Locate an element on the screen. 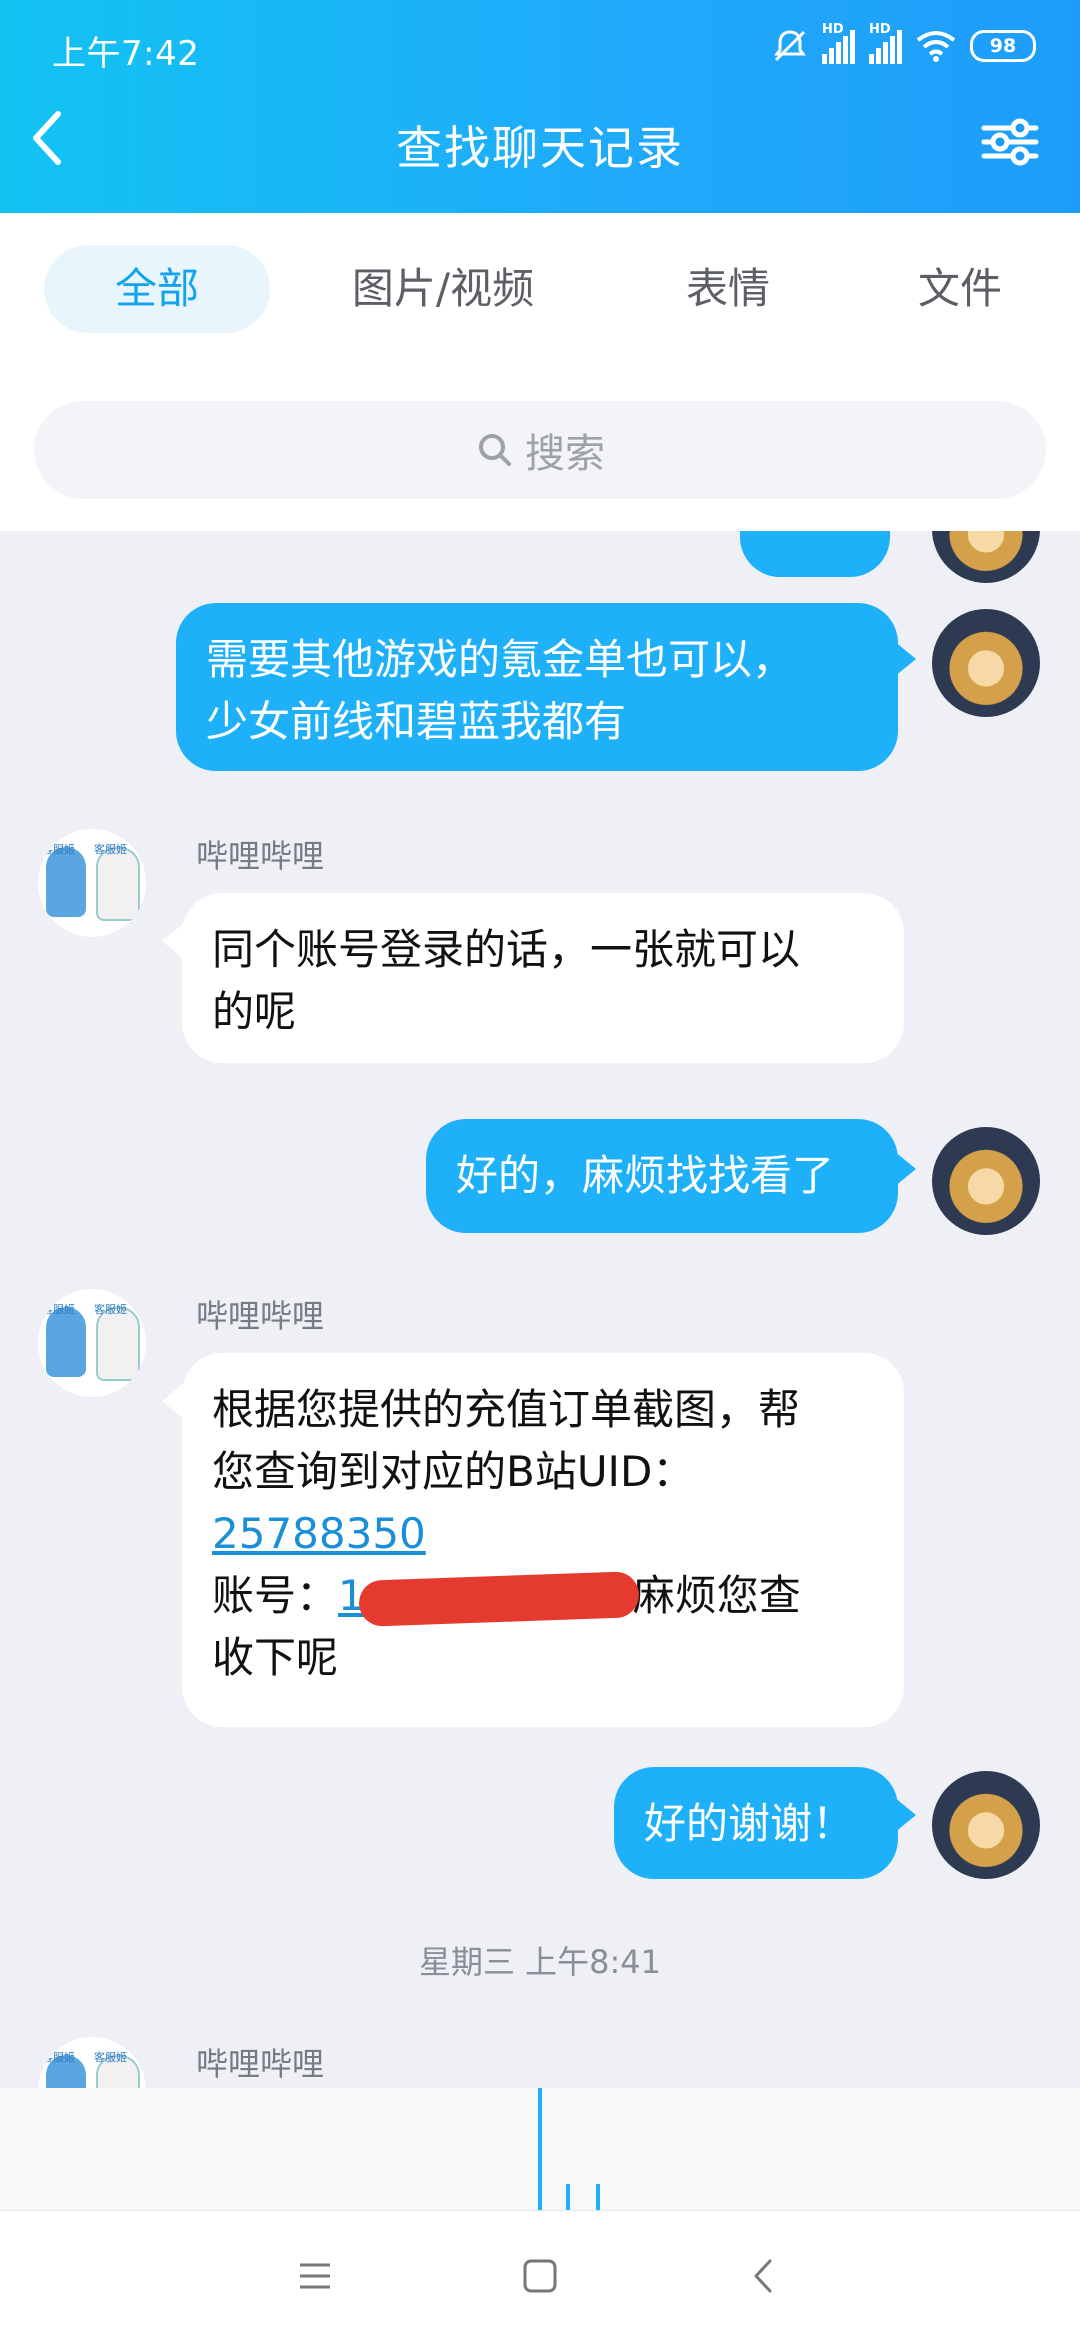 The width and height of the screenshot is (1080, 2341). filter-settings-icon is located at coordinates (1010, 142).